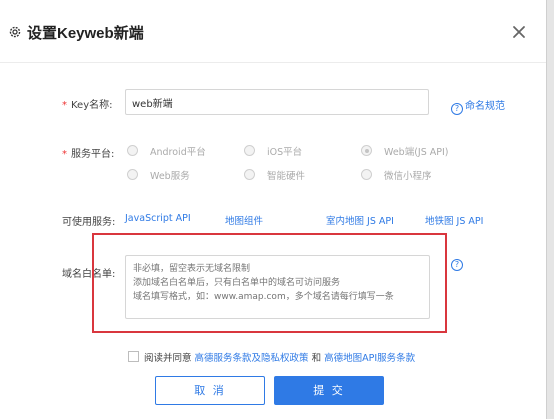  What do you see at coordinates (416, 152) in the screenshot?
I see `radio-label: Web端(JS API)` at bounding box center [416, 152].